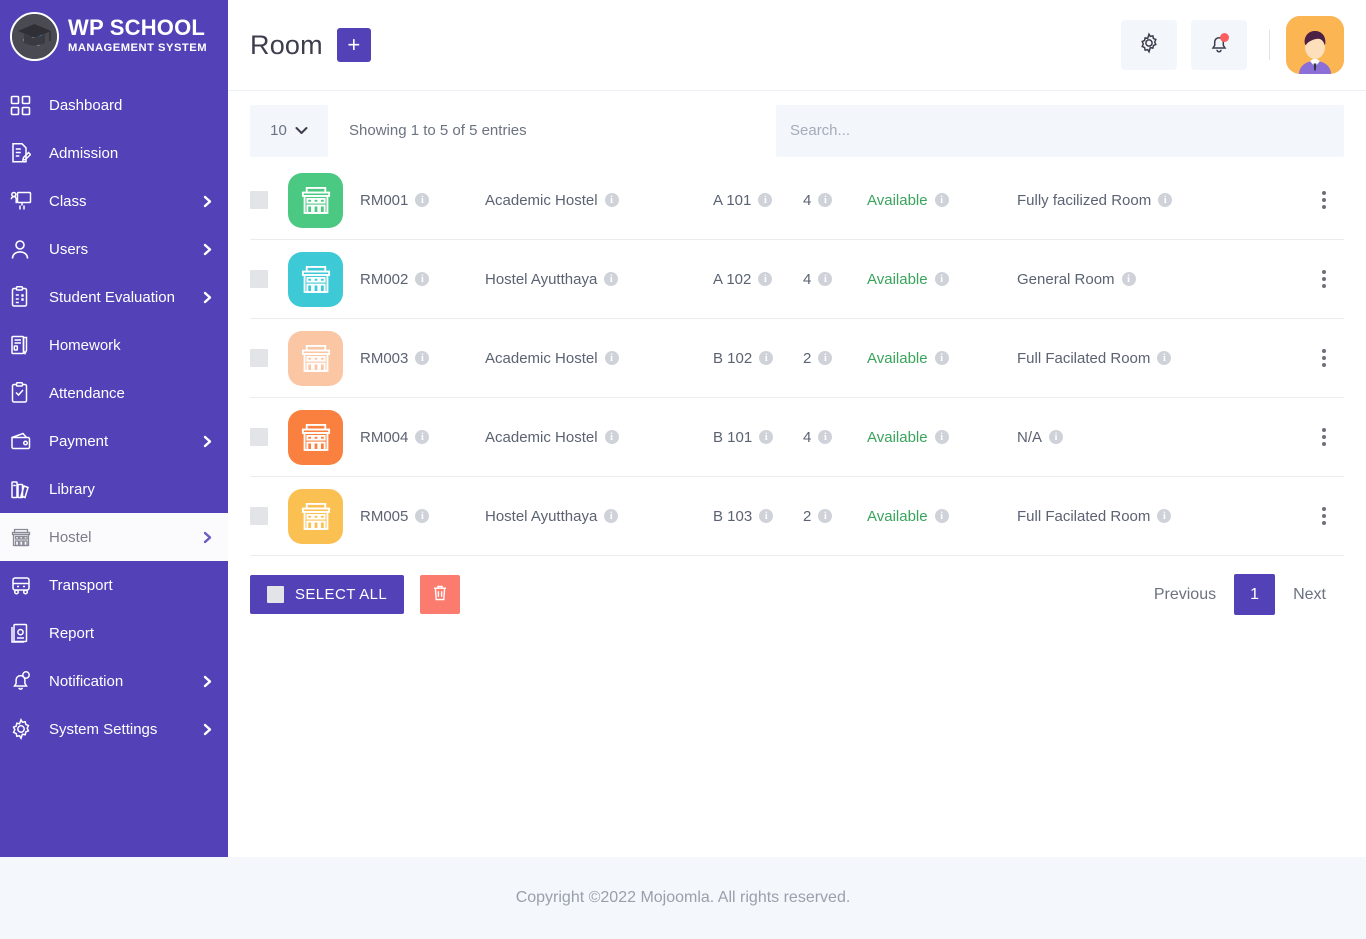 The width and height of the screenshot is (1366, 939). I want to click on sidebar-item-homework: Homework, so click(114, 345).